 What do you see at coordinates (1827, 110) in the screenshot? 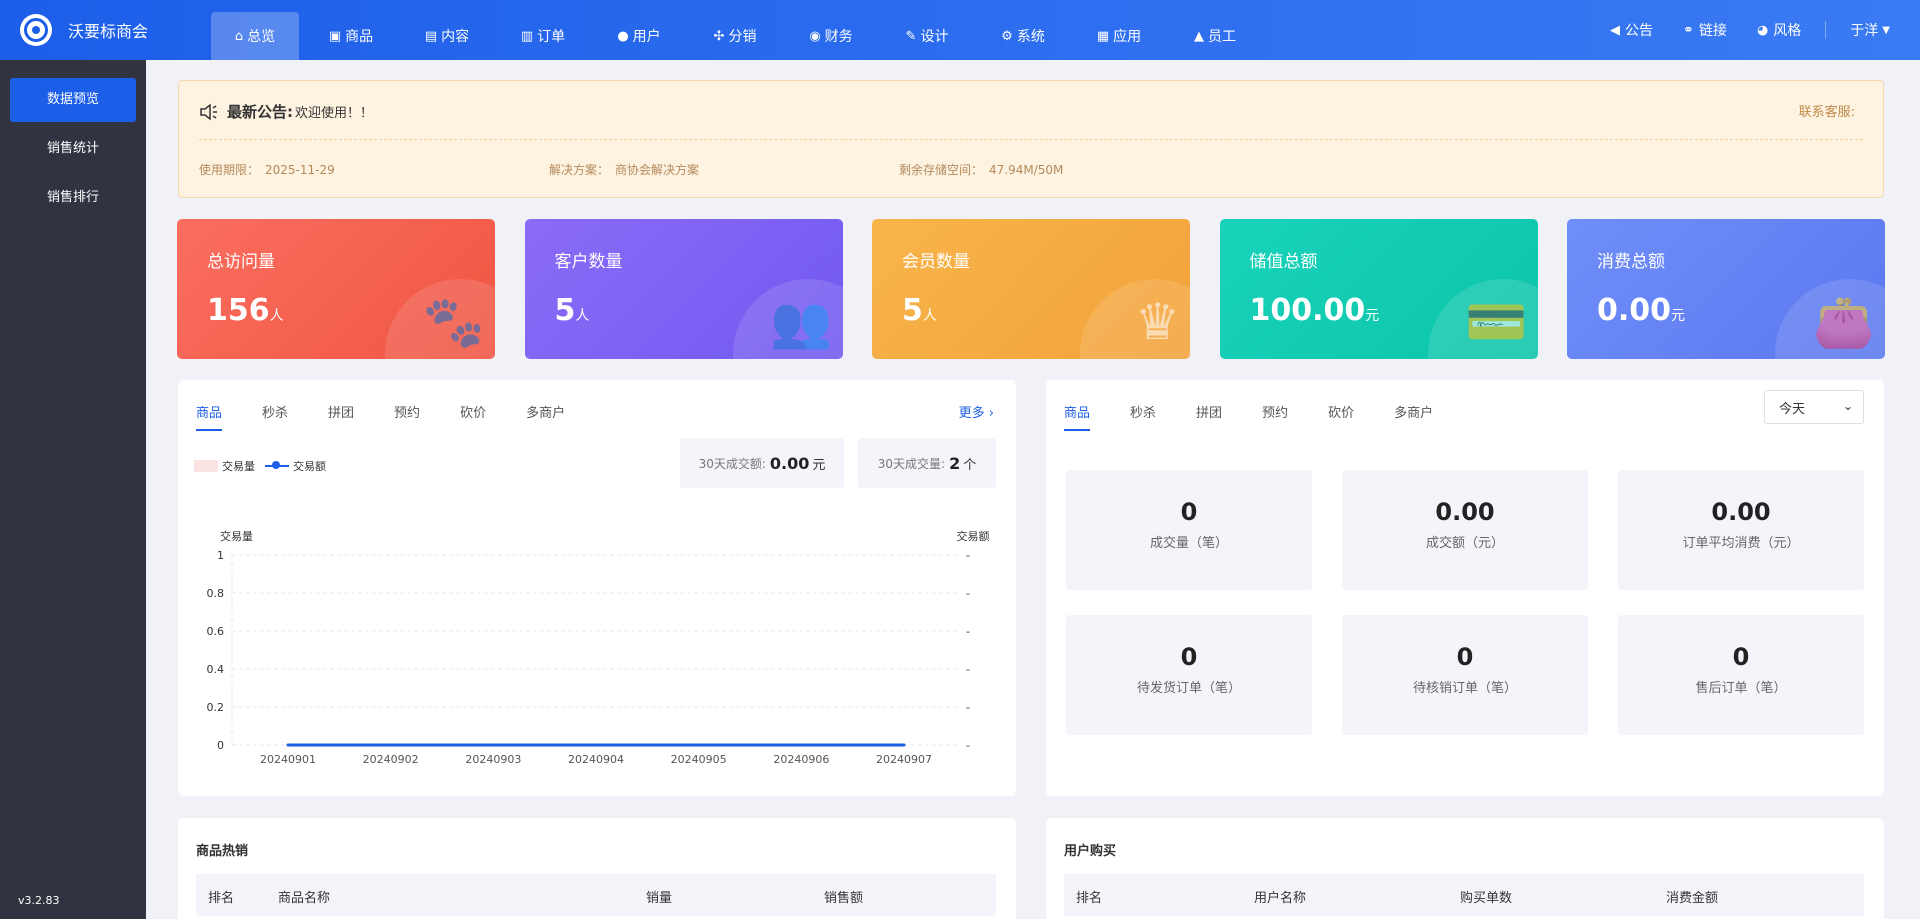
I see `contact-support-link: 联系客服:` at bounding box center [1827, 110].